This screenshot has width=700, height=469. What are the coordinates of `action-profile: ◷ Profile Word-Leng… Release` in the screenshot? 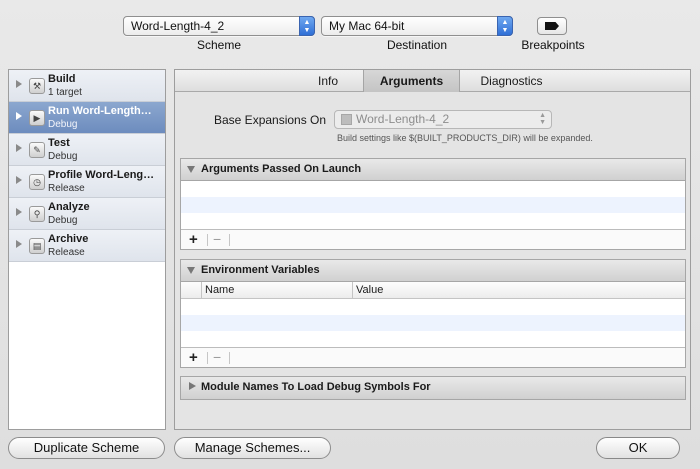 It's located at (87, 182).